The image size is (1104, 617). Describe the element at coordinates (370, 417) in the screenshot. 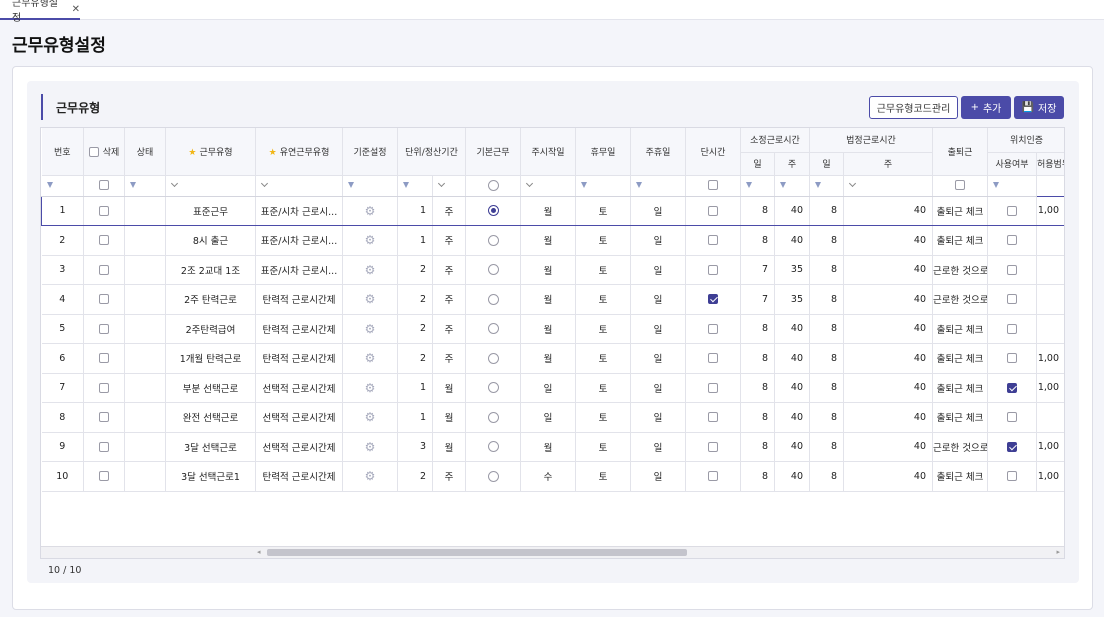

I see `cell-base-setting: ⚙` at that location.